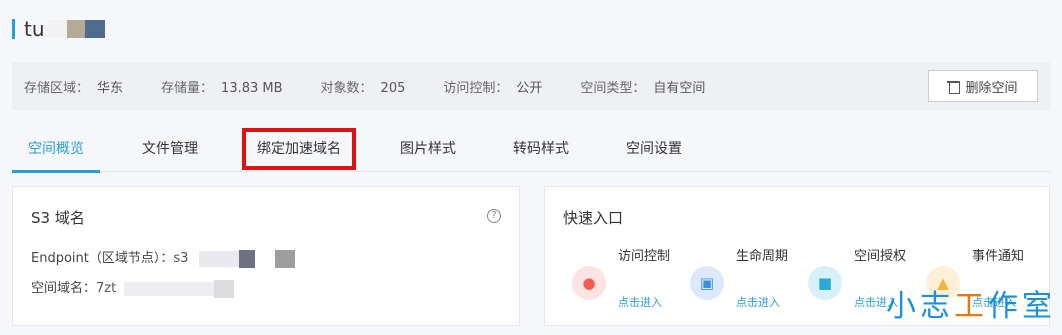 Image resolution: width=1062 pixels, height=335 pixels. Describe the element at coordinates (58, 218) in the screenshot. I see `s3-card-title: S3 域名` at that location.